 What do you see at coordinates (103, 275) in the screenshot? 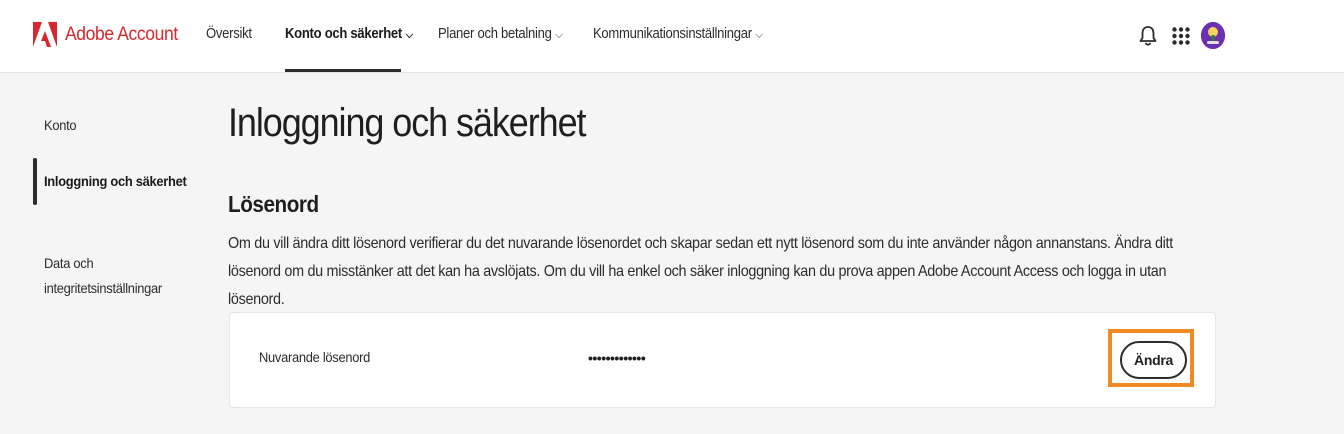
I see `sidebar-item-label: Data och integritetsinställningar` at bounding box center [103, 275].